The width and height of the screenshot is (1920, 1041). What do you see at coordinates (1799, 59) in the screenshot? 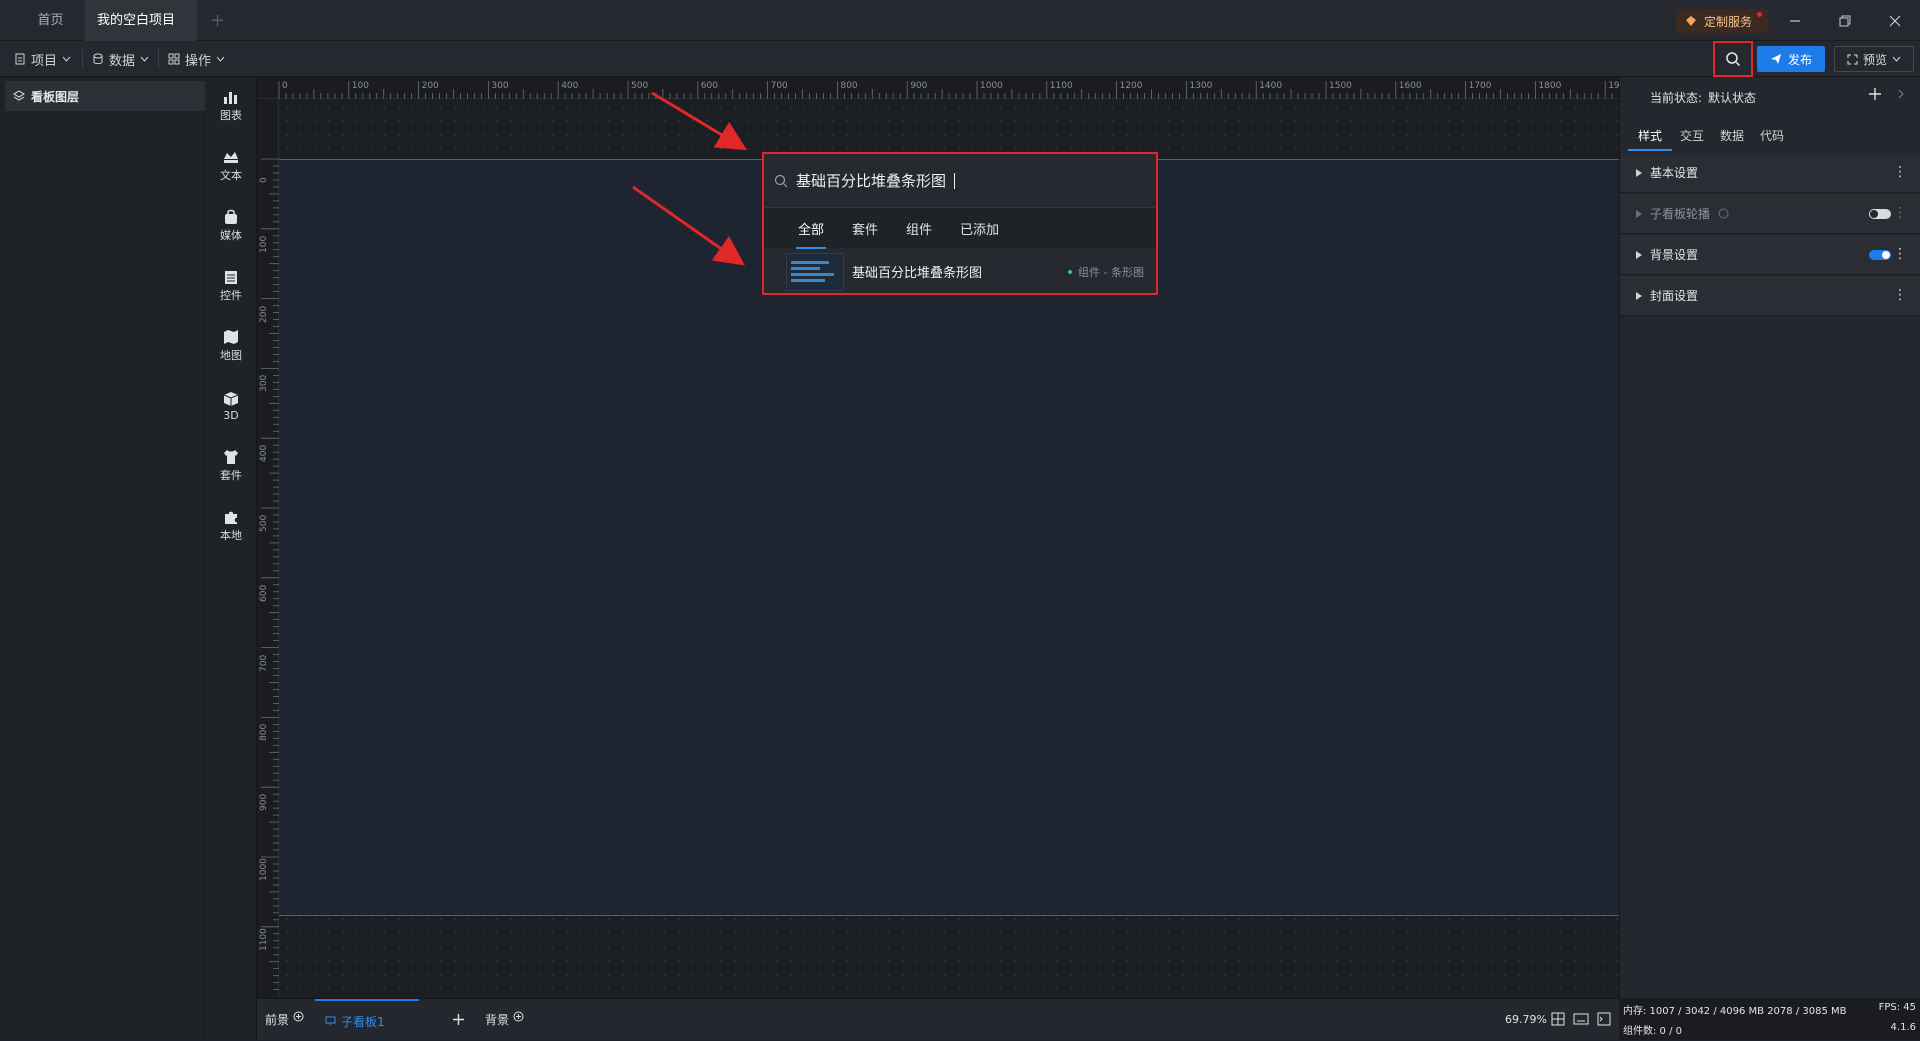
I see `publish-label: 发布` at bounding box center [1799, 59].